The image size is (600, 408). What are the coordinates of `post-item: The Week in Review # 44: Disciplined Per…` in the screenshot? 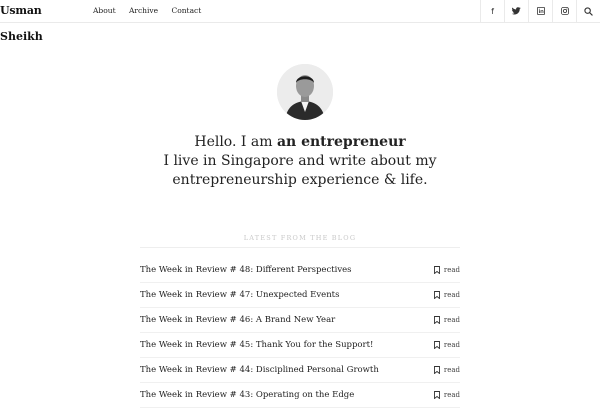 It's located at (300, 370).